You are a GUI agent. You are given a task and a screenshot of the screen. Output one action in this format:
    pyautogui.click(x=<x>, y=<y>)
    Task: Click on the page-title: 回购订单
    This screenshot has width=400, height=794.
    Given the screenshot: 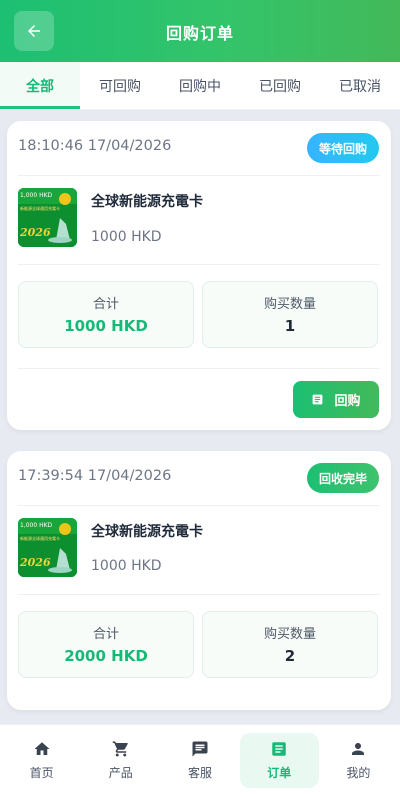 What is the action you would take?
    pyautogui.click(x=199, y=33)
    